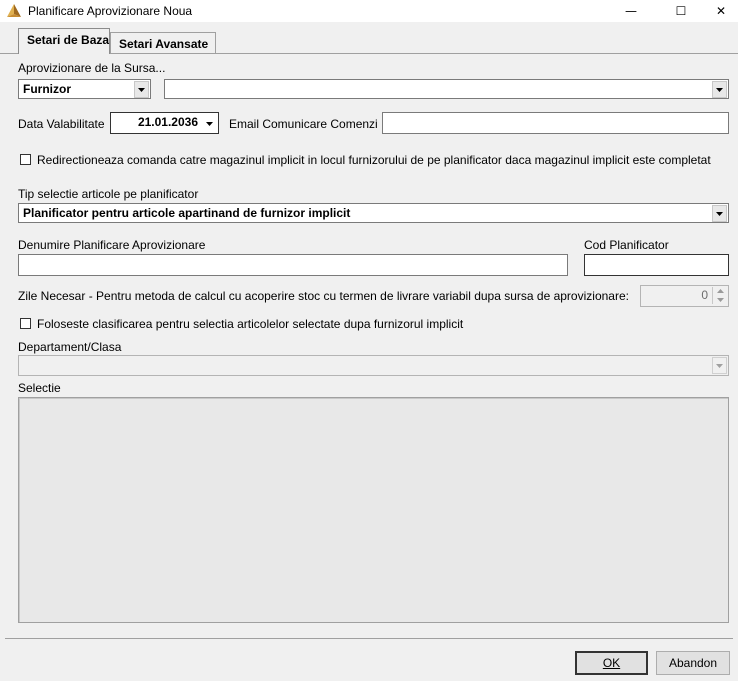 Image resolution: width=738 pixels, height=681 pixels. I want to click on article-selection-label: Tip selectie articole pe planificator, so click(108, 194).